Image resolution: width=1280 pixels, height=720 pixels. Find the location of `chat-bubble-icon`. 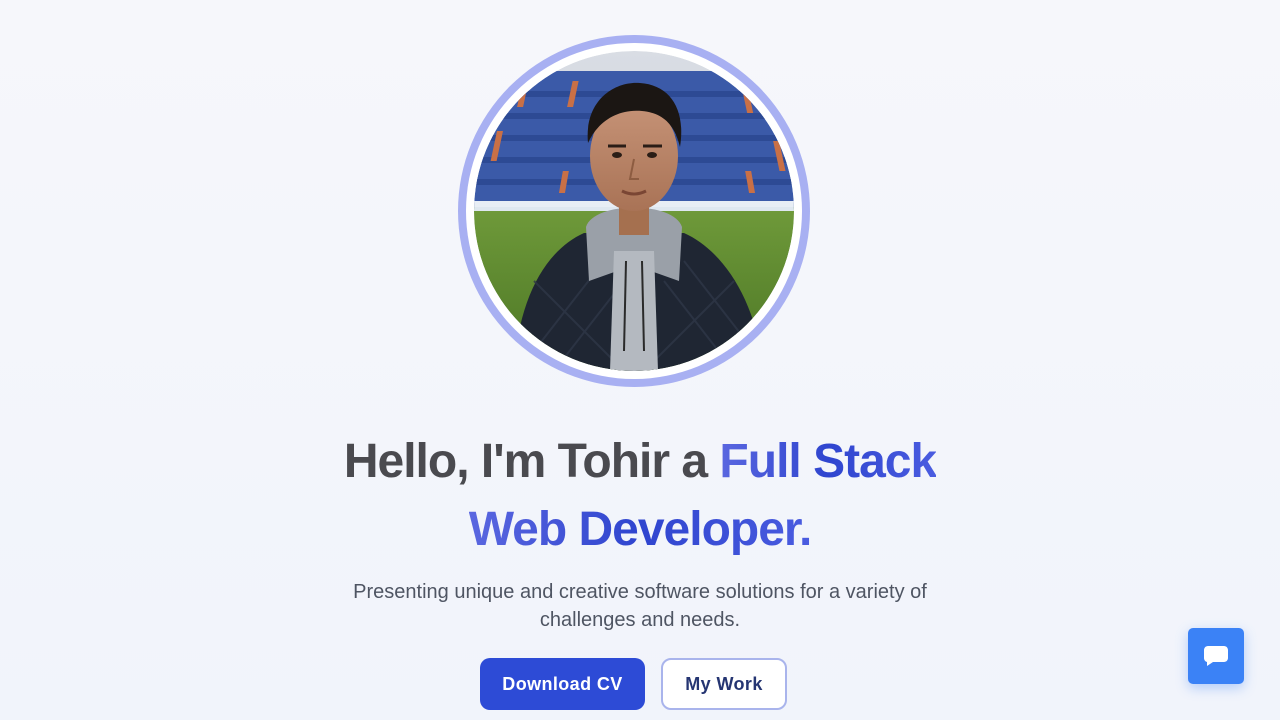

chat-bubble-icon is located at coordinates (1216, 656).